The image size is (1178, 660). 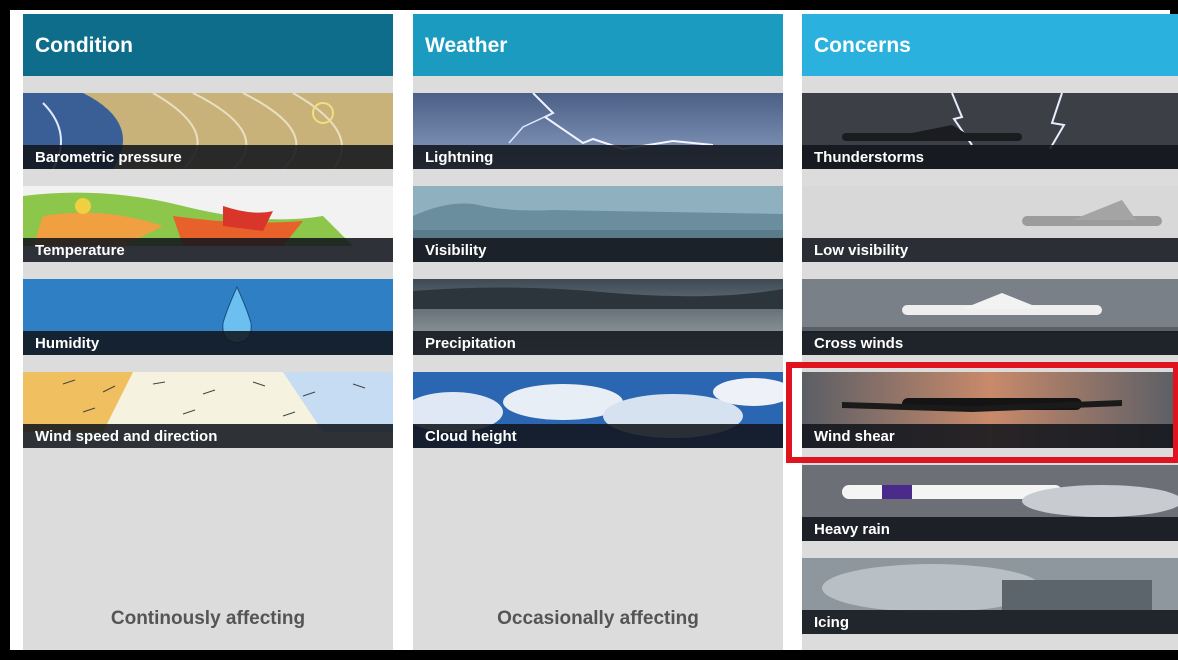 What do you see at coordinates (598, 224) in the screenshot?
I see `tile-visibility: Visibility` at bounding box center [598, 224].